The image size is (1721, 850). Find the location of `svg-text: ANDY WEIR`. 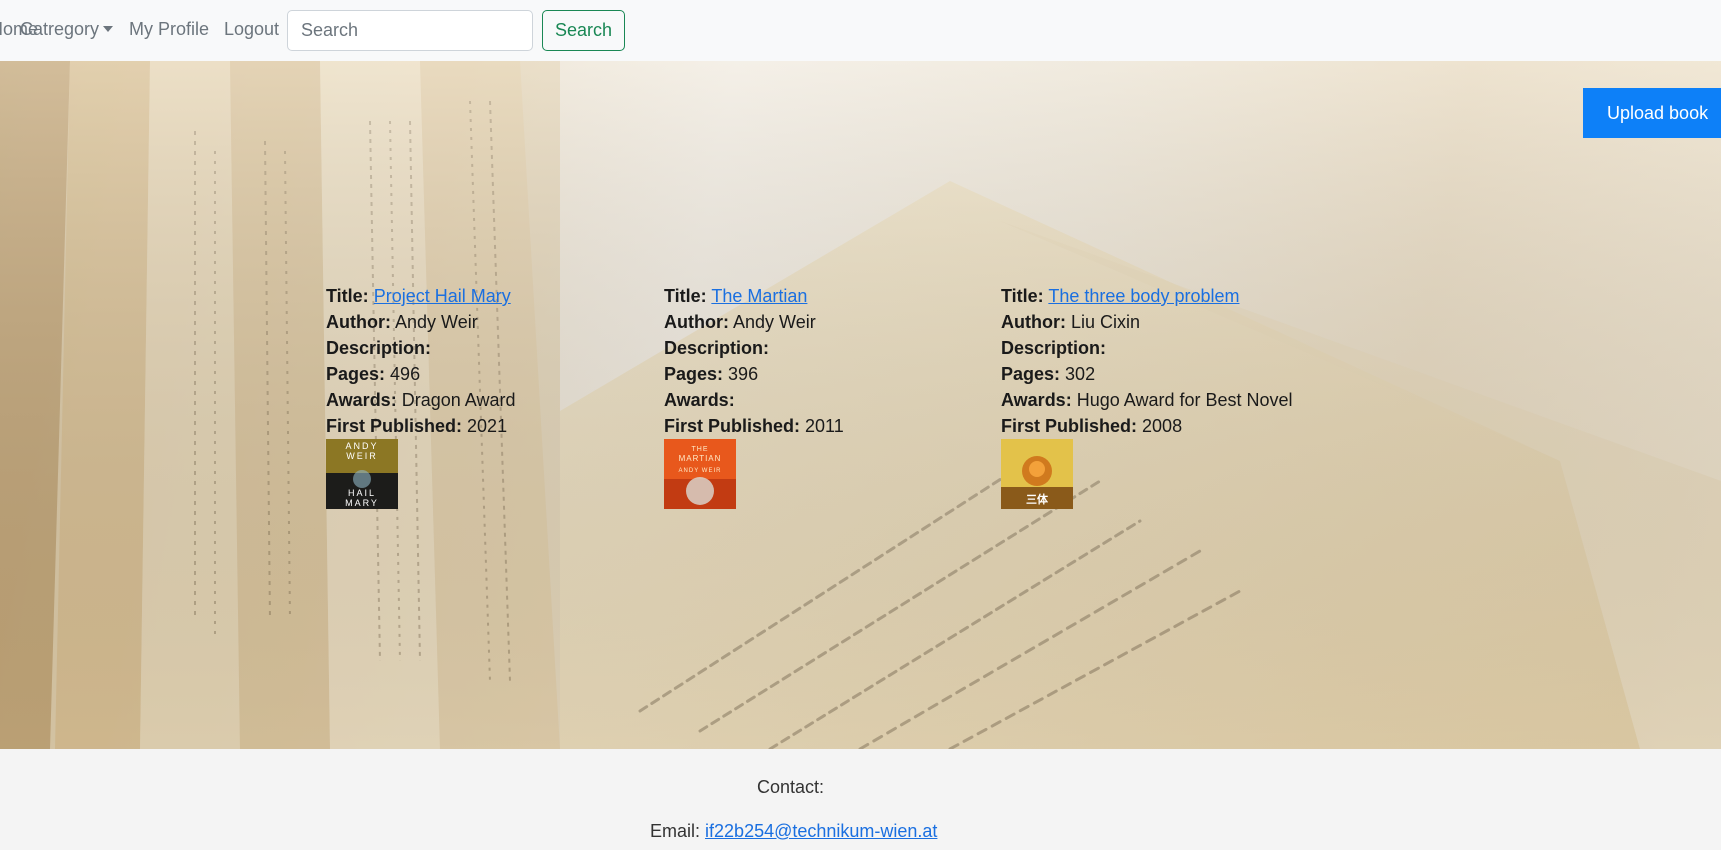

svg-text: ANDY WEIR is located at coordinates (700, 471).